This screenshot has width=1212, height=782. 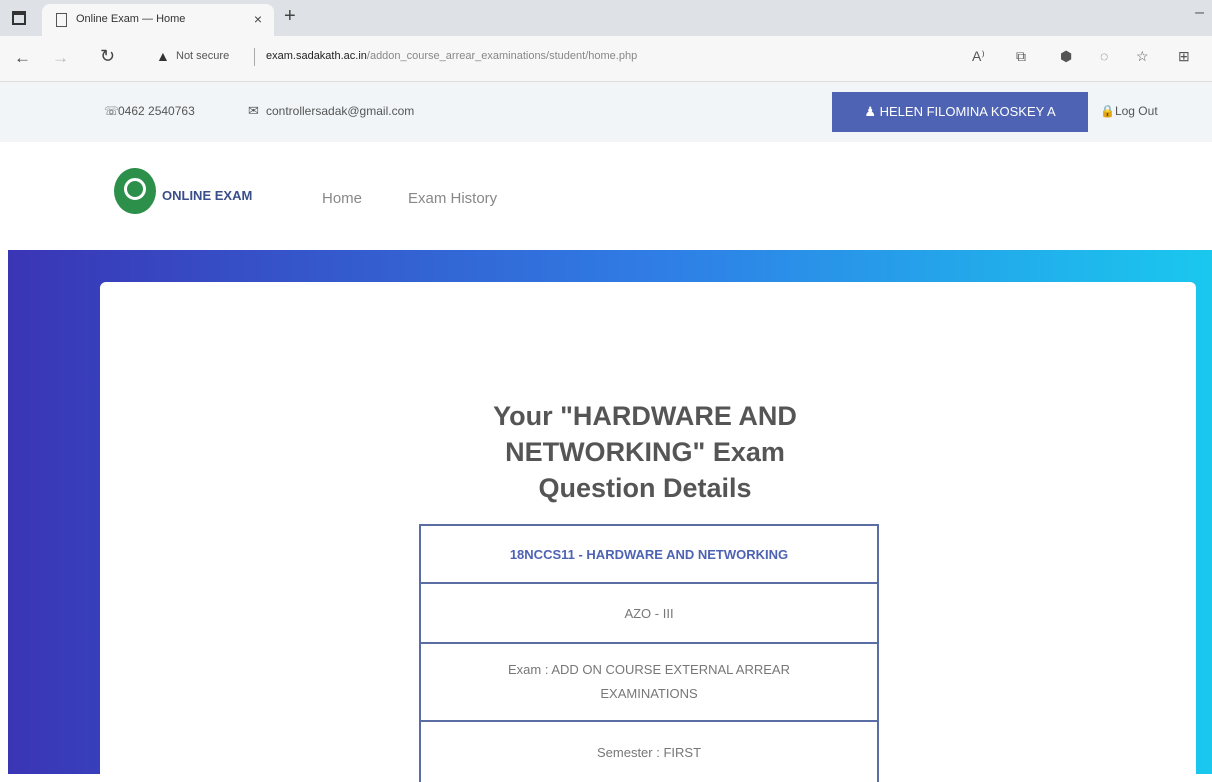 I want to click on user-name: HELEN FILOMINA KOSKEY A, so click(x=967, y=111).